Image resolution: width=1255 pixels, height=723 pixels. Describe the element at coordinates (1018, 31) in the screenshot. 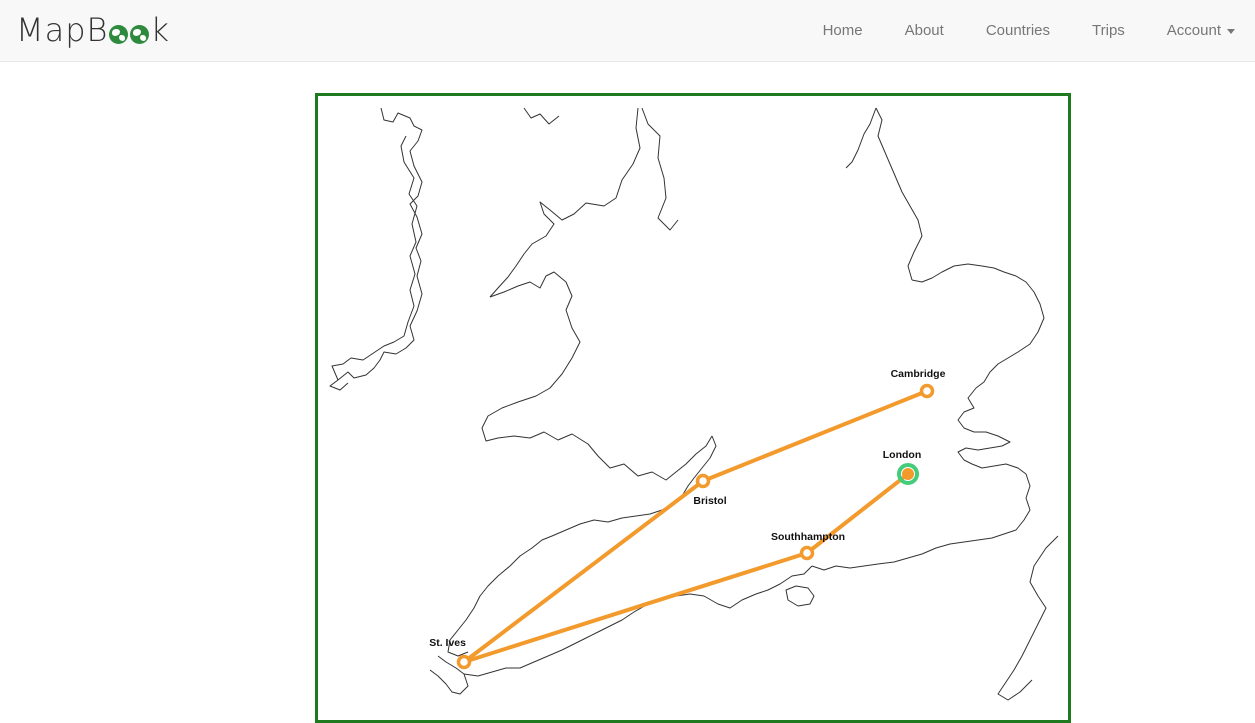

I see `nav-countries-link: Countries` at that location.